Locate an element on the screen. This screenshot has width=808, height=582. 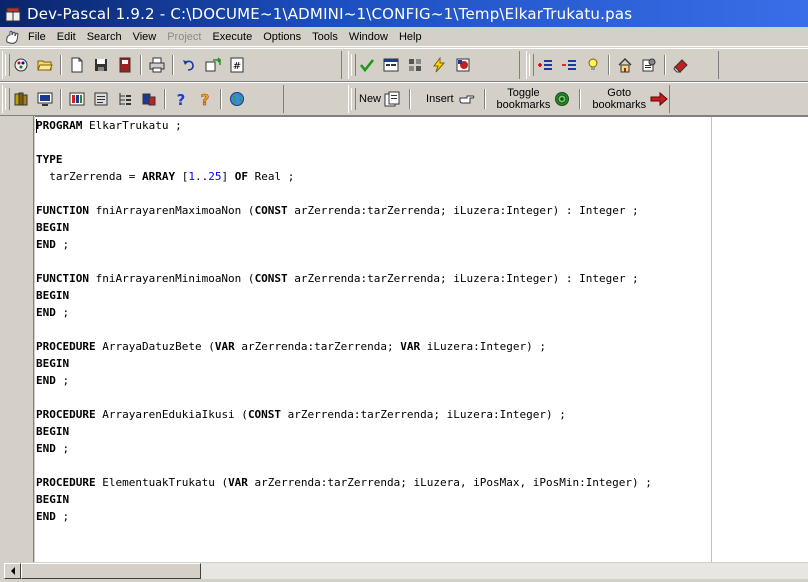
tree-view-icon is located at coordinates (125, 99).